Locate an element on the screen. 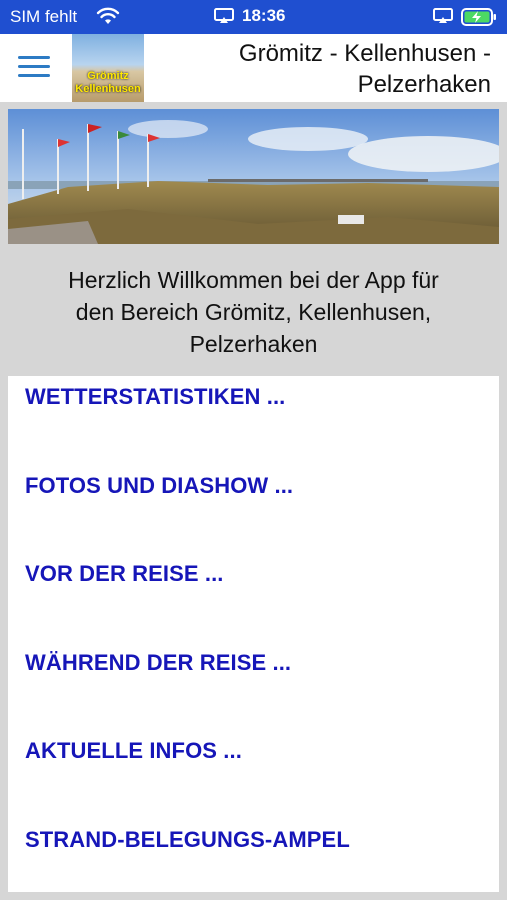  status-center: 18:36 is located at coordinates (249, 16).